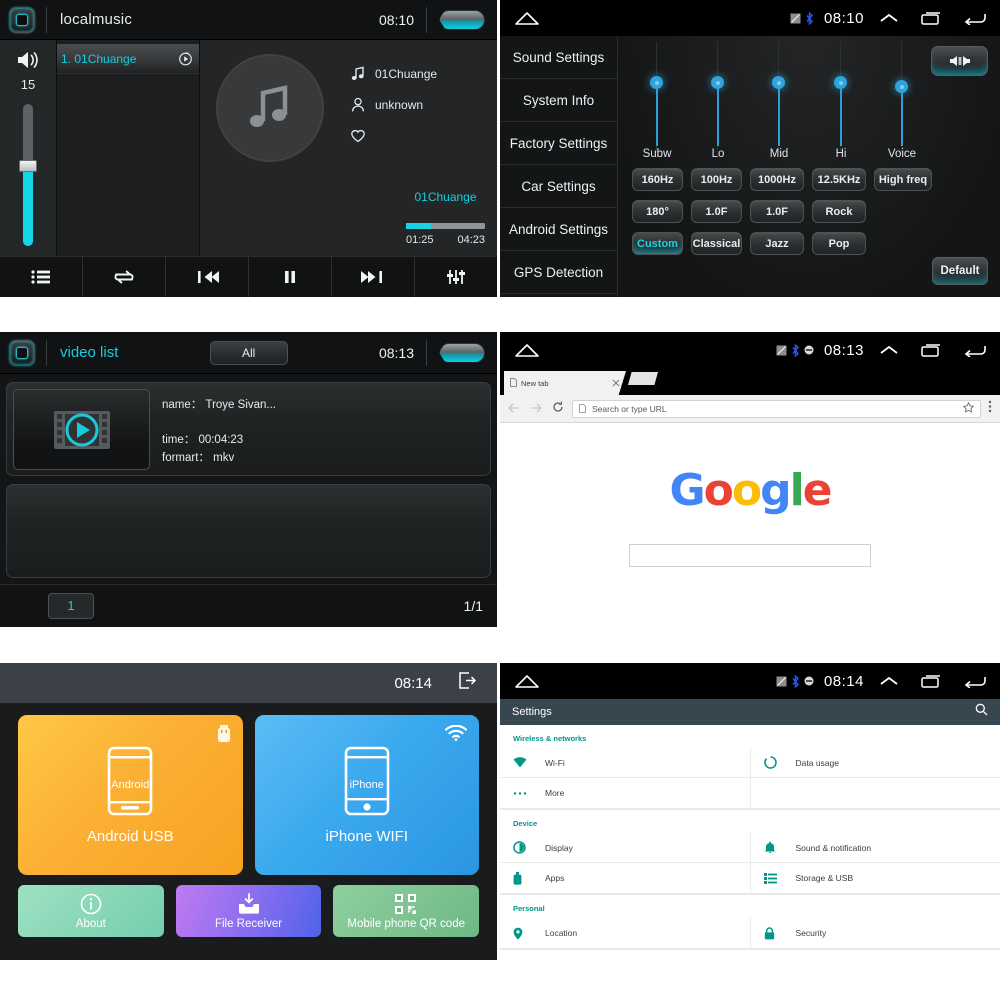  Describe the element at coordinates (839, 179) in the screenshot. I see `eq-btn-125khz: 12.5KHz` at that location.